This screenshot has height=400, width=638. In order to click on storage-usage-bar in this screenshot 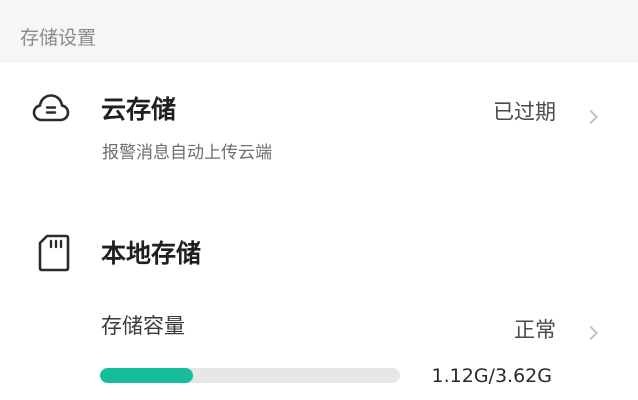, I will do `click(250, 375)`.